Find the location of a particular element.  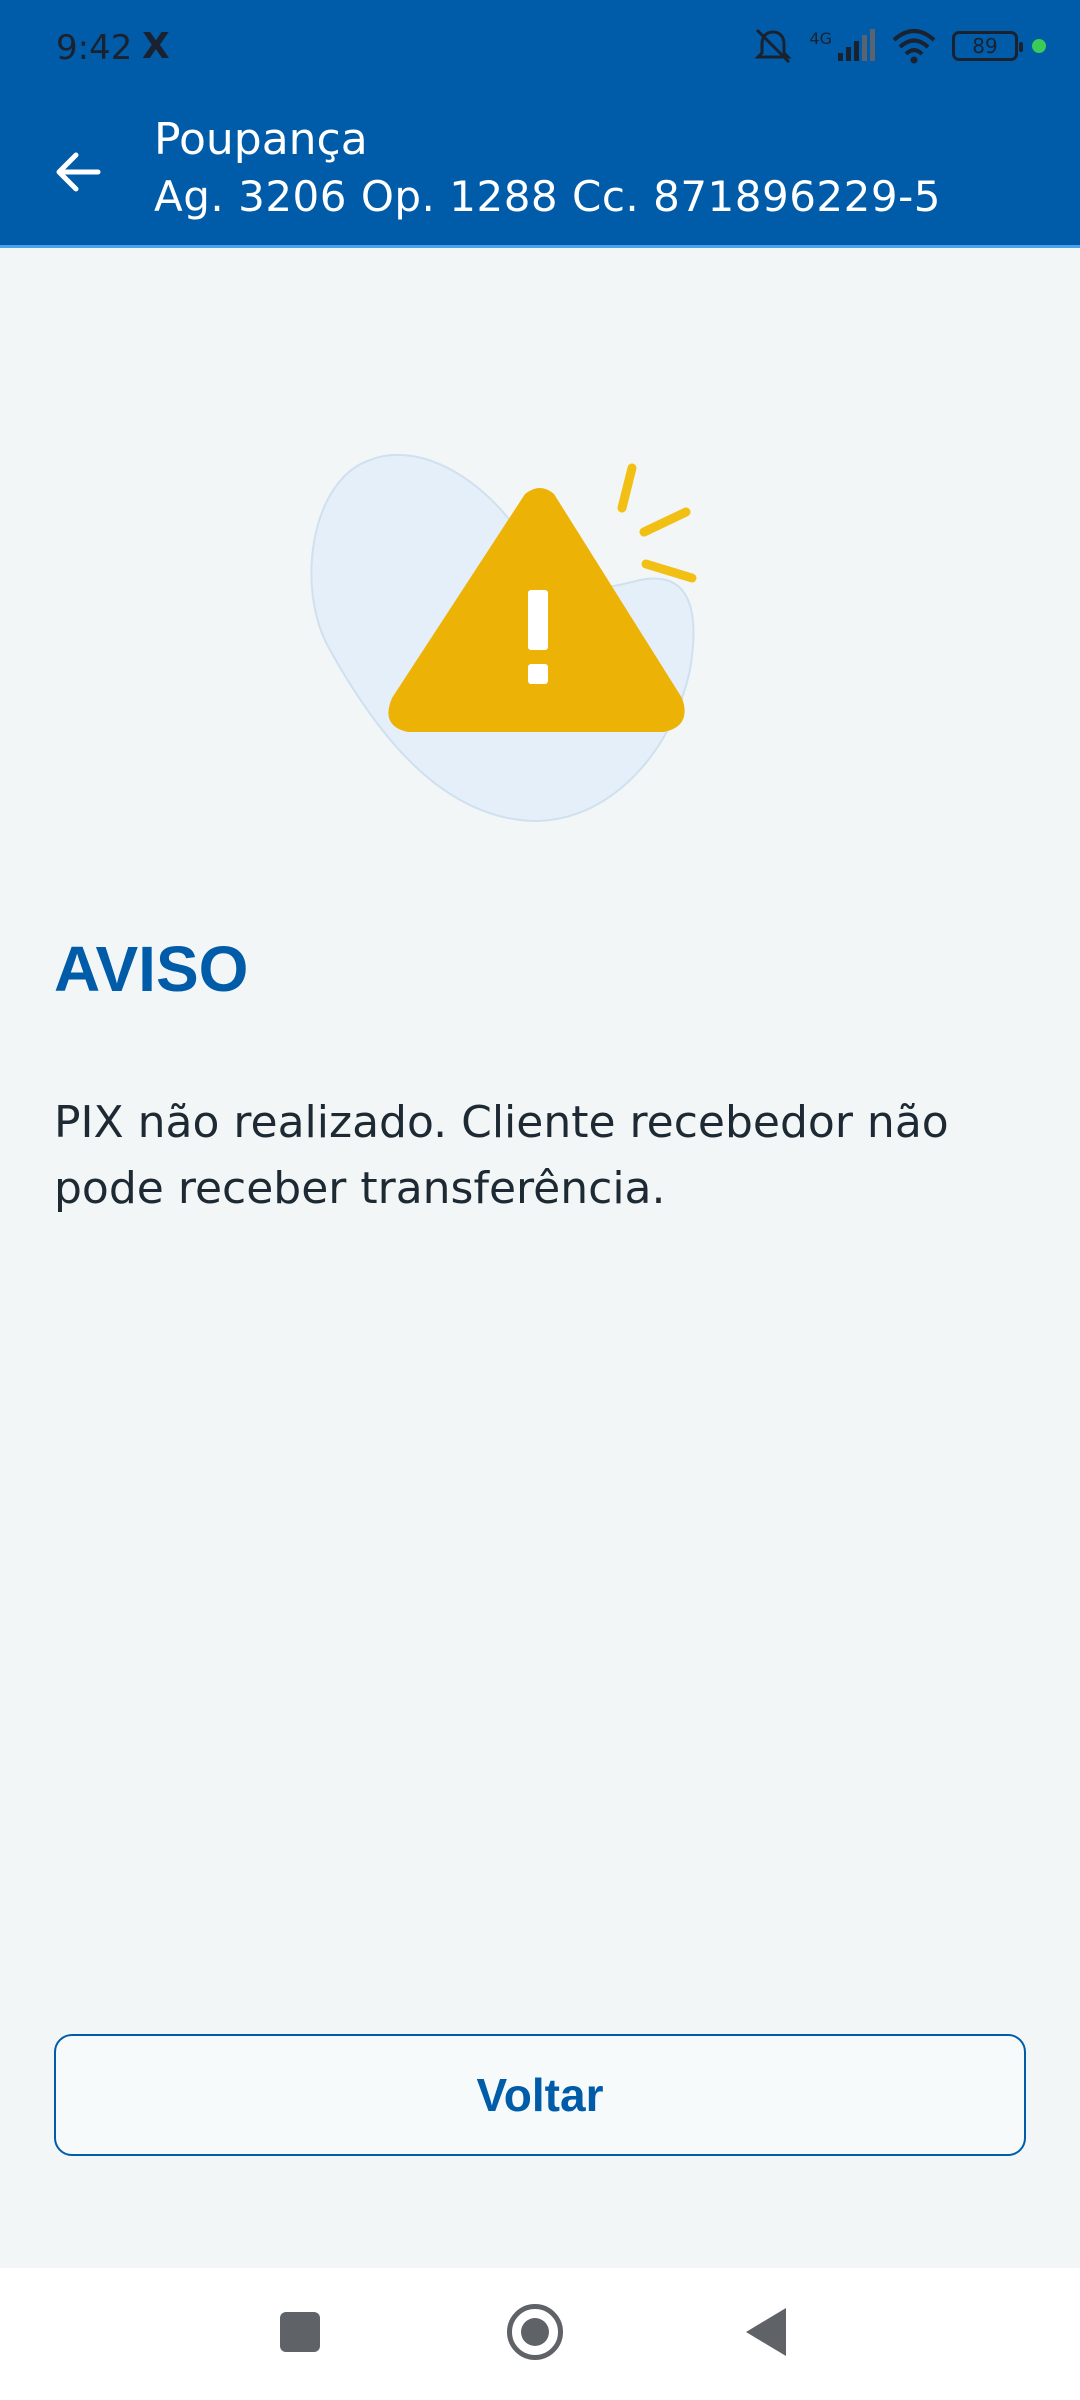

signal-icon is located at coordinates (856, 45).